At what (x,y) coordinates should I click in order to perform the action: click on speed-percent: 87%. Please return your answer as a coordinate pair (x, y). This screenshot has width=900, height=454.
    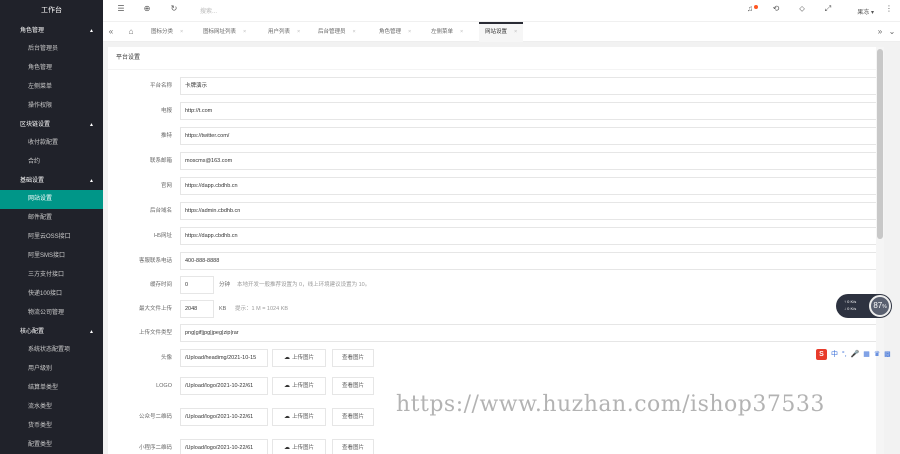
    Looking at the image, I should click on (880, 306).